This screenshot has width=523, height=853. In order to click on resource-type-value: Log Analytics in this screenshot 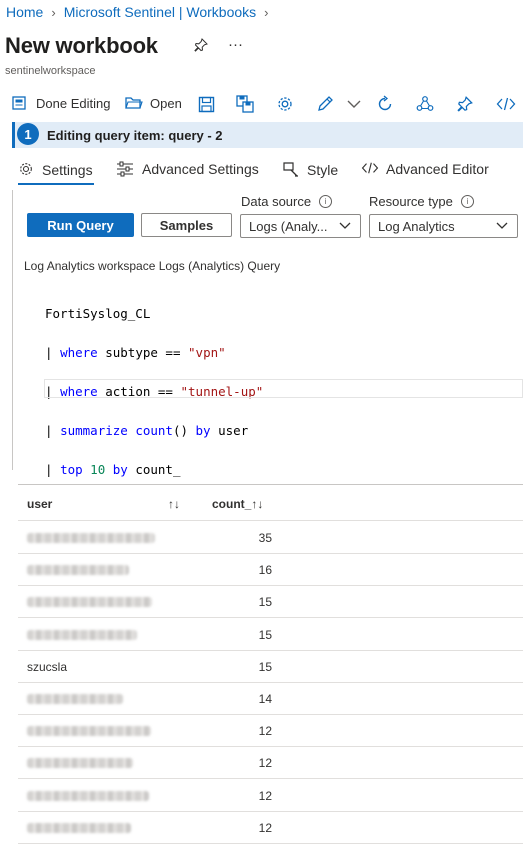, I will do `click(416, 226)`.